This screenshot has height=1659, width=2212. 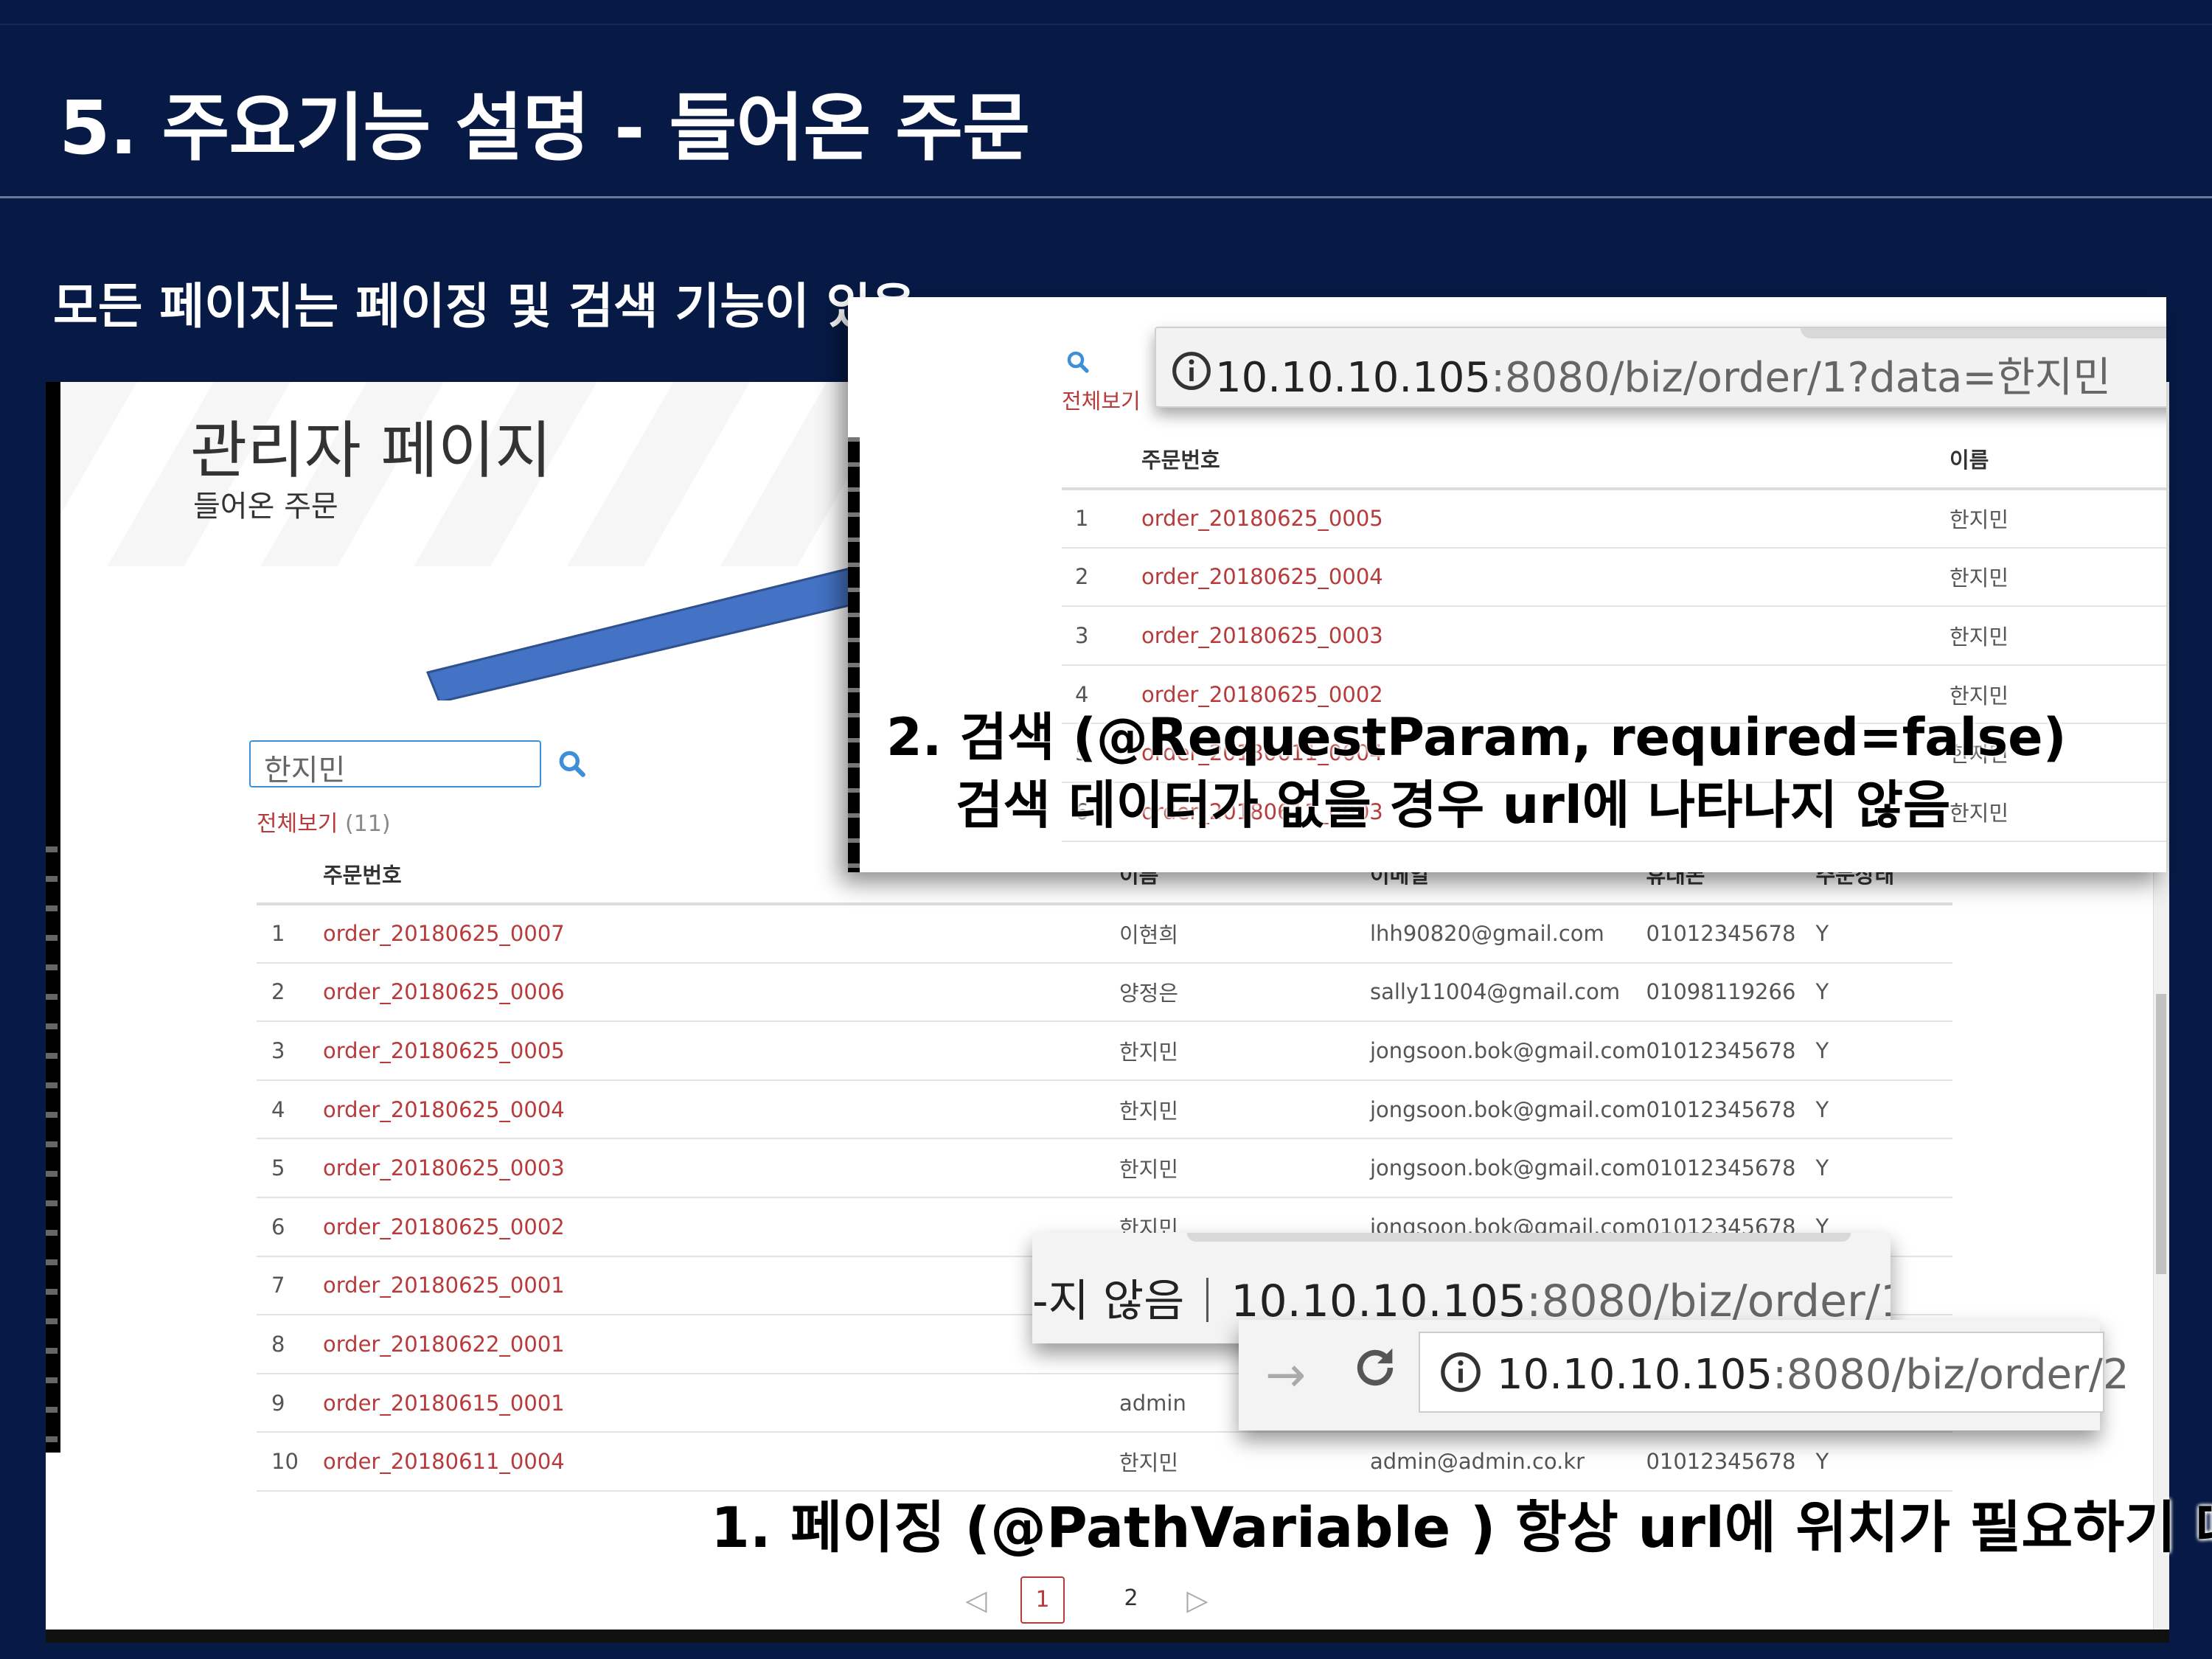 What do you see at coordinates (1801, 378) in the screenshot?
I see `url-path: :8080/biz/order/1?data=한지민` at bounding box center [1801, 378].